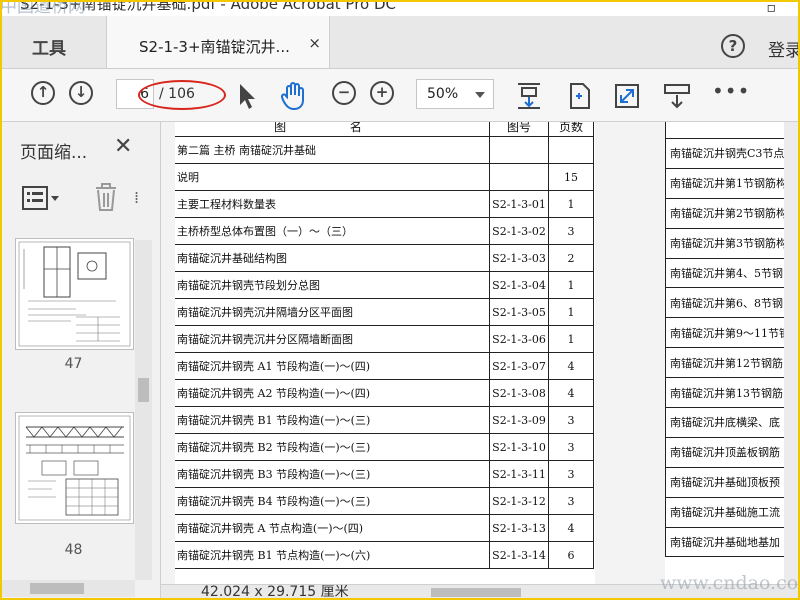  What do you see at coordinates (384, 231) in the screenshot?
I see `table-row: 主桥桥型总体布置图（一）～（三） S2-1-3-02 3` at bounding box center [384, 231].